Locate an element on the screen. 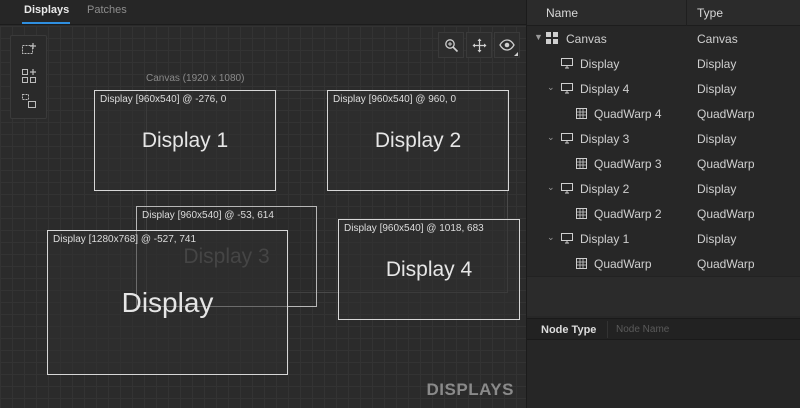 This screenshot has width=800, height=408. tree-header: Name Type is located at coordinates (663, 13).